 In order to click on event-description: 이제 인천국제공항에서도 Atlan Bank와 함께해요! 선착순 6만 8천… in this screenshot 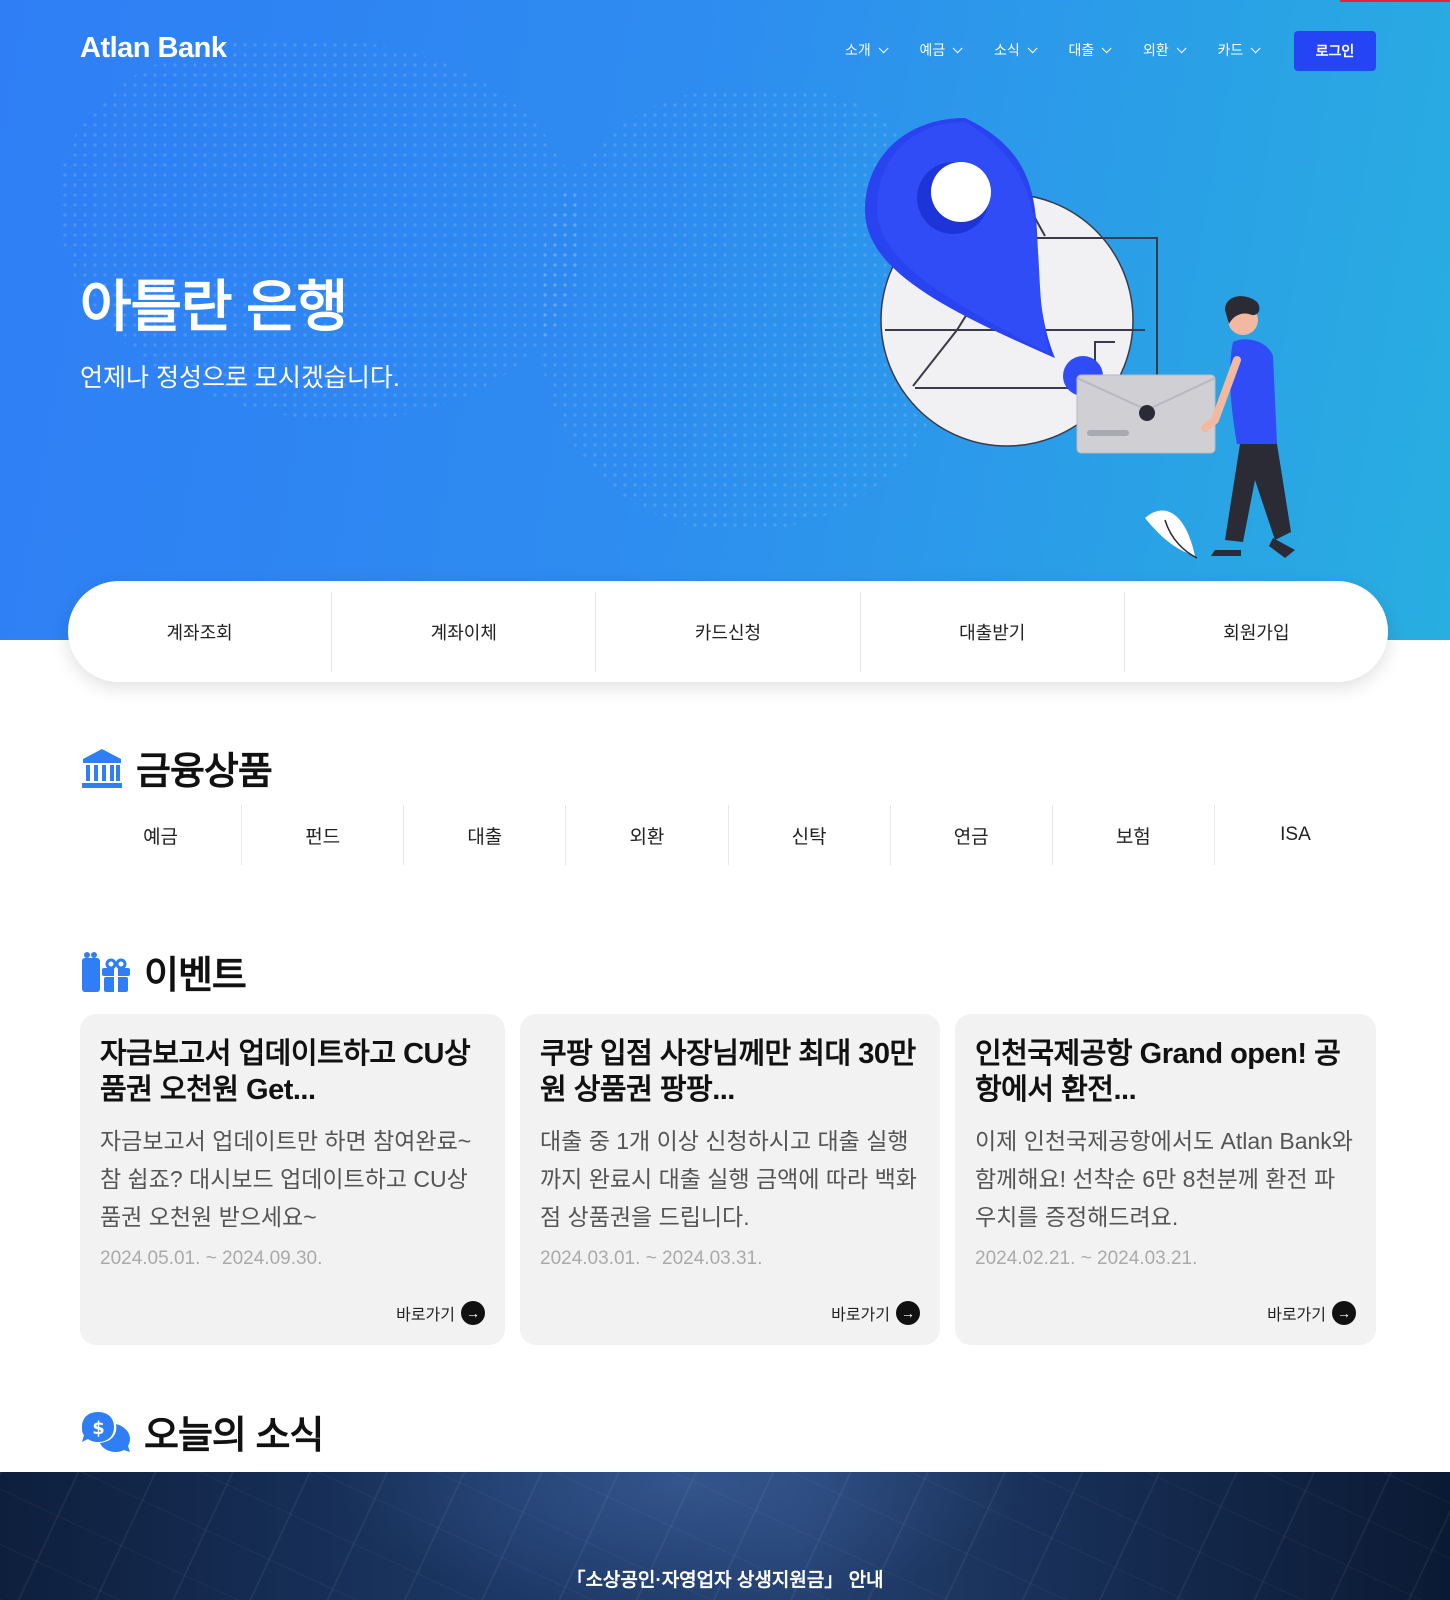, I will do `click(1164, 1179)`.